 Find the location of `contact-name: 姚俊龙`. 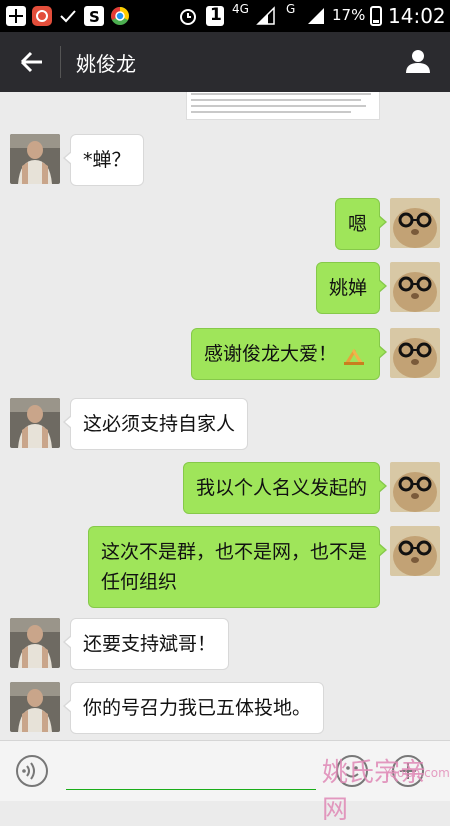

contact-name: 姚俊龙 is located at coordinates (106, 64).